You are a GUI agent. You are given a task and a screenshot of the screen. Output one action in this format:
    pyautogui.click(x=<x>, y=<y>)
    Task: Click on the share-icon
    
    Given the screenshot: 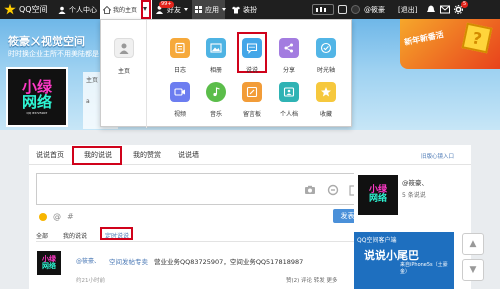 What is the action you would take?
    pyautogui.click(x=289, y=48)
    